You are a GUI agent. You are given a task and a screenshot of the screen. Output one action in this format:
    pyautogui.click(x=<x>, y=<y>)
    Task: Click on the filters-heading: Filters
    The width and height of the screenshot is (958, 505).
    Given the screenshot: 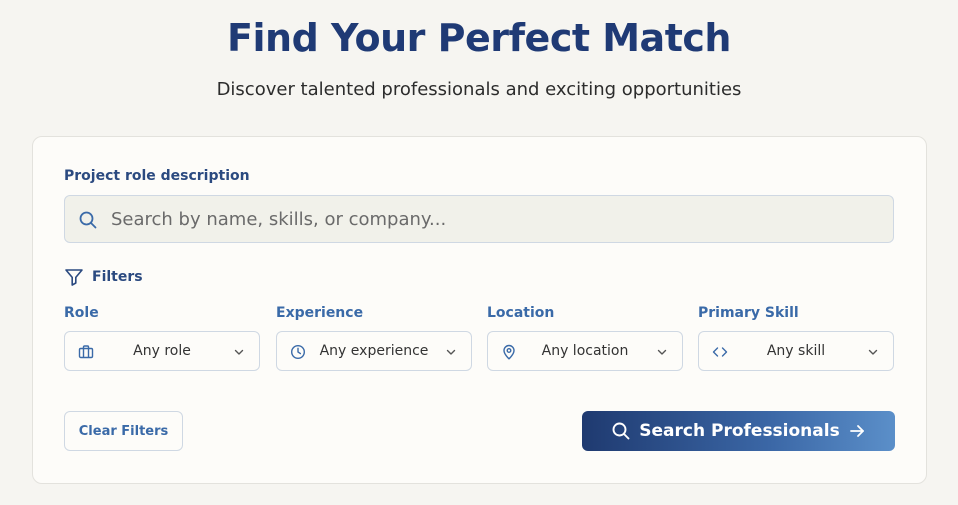 What is the action you would take?
    pyautogui.click(x=103, y=277)
    